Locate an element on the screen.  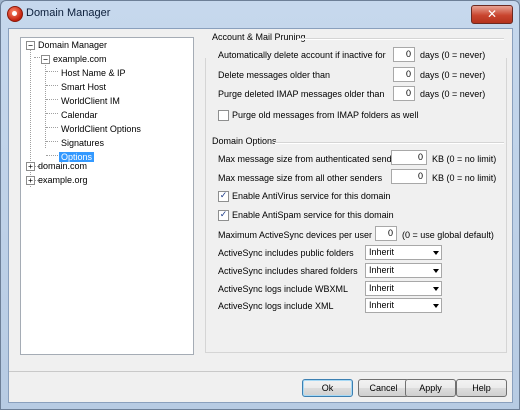
tree-toggle-example-org: + is located at coordinates (30, 180).